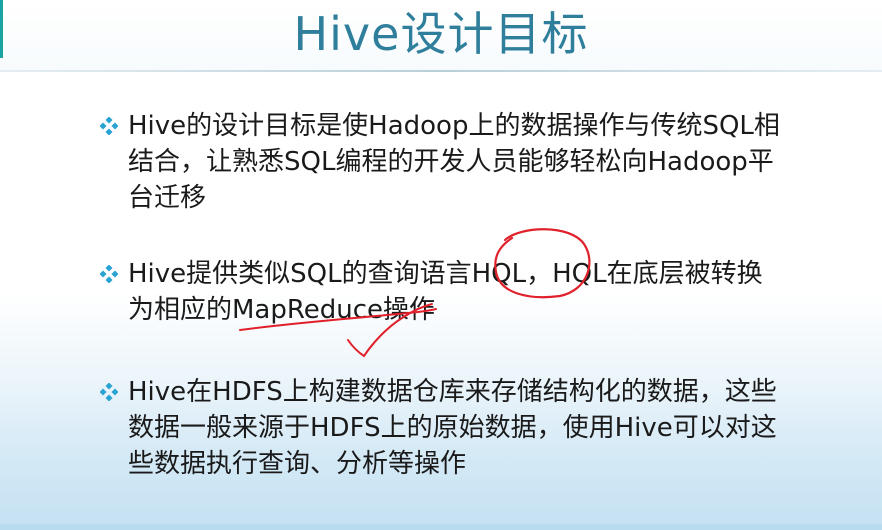 The width and height of the screenshot is (882, 530). I want to click on title-divider, so click(441, 71).